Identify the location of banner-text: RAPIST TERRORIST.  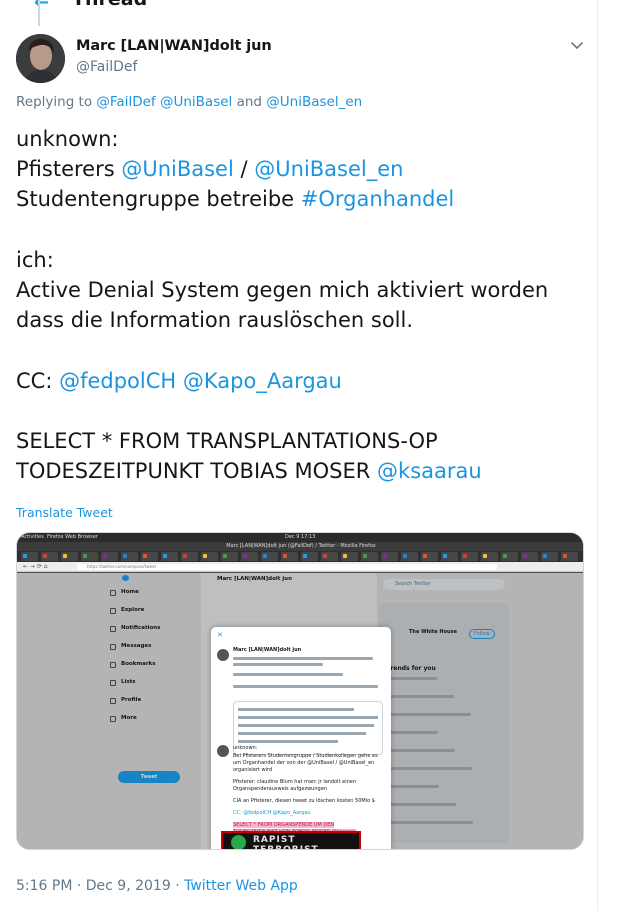
(286, 842).